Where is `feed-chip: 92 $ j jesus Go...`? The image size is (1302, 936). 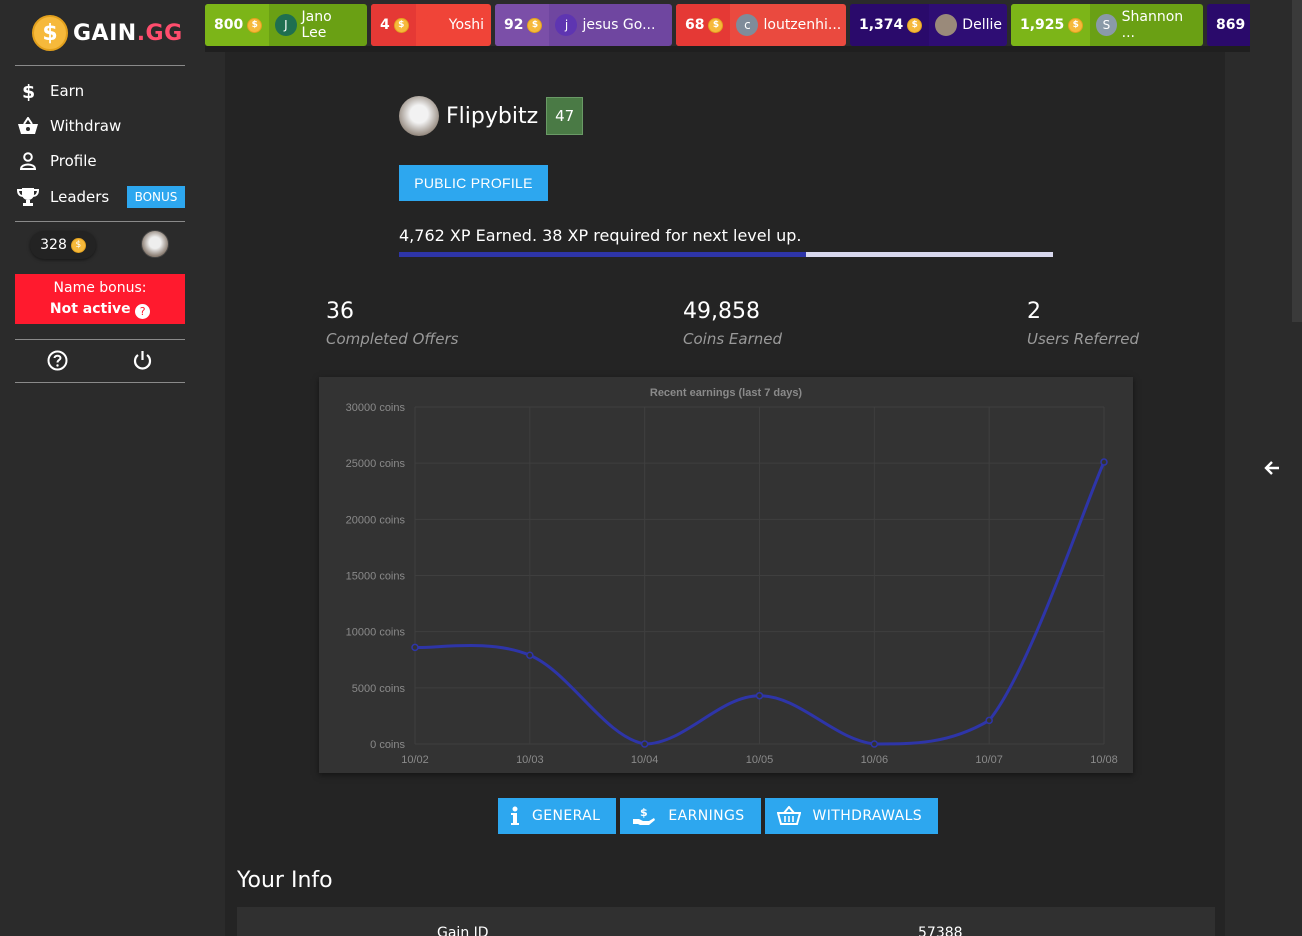 feed-chip: 92 $ j jesus Go... is located at coordinates (583, 25).